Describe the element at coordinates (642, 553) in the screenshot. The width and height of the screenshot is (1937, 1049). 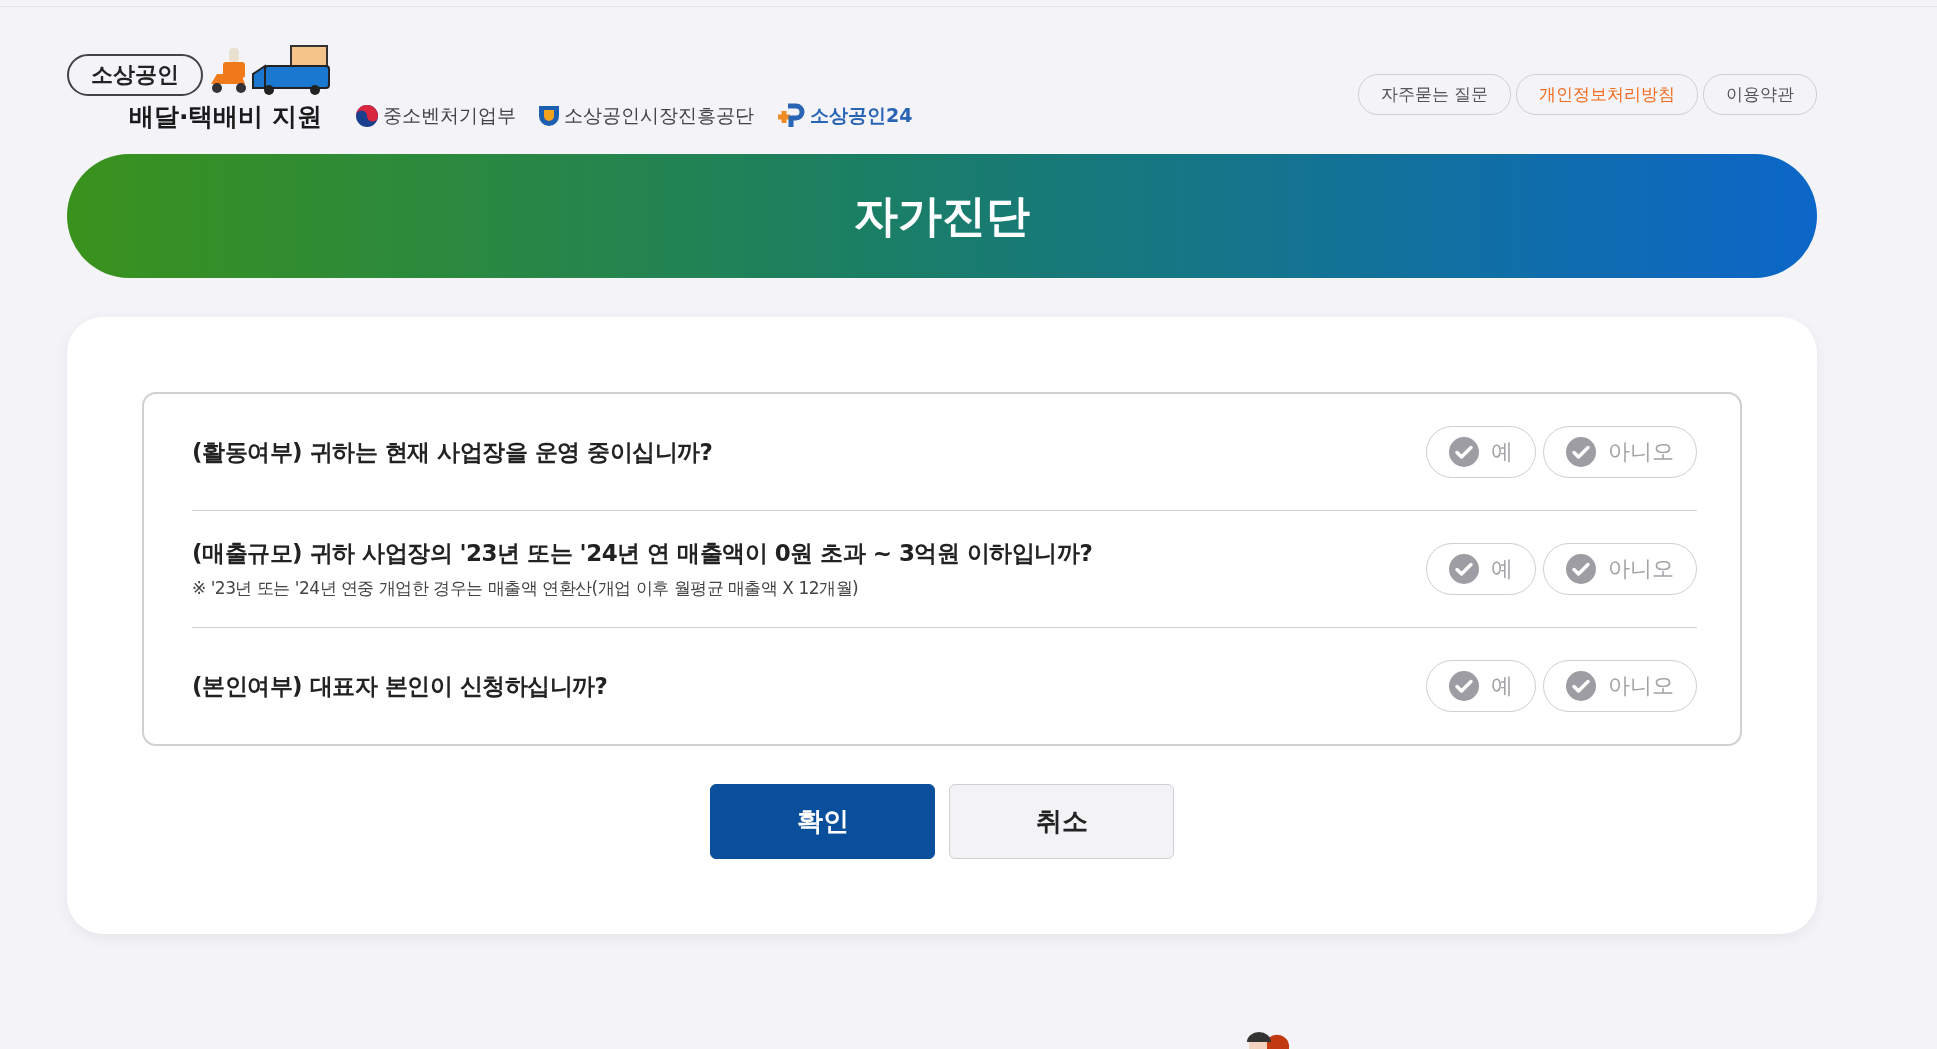
I see `question-text: (매출규모) 귀하 사업장의 '23년 또는 '24년 연 매출액이 0원 초과 ~ 3억원 이하입니까?` at that location.